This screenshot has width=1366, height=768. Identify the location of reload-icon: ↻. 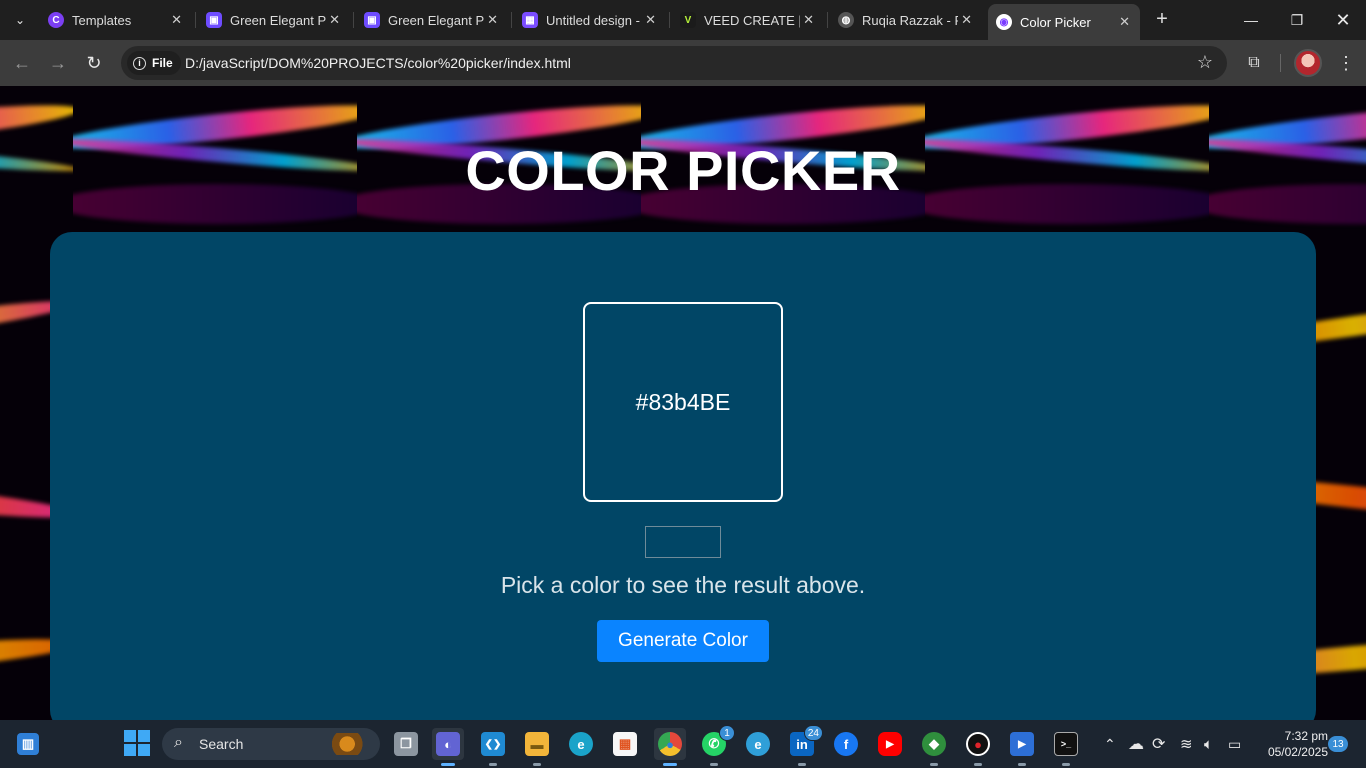
(94, 63).